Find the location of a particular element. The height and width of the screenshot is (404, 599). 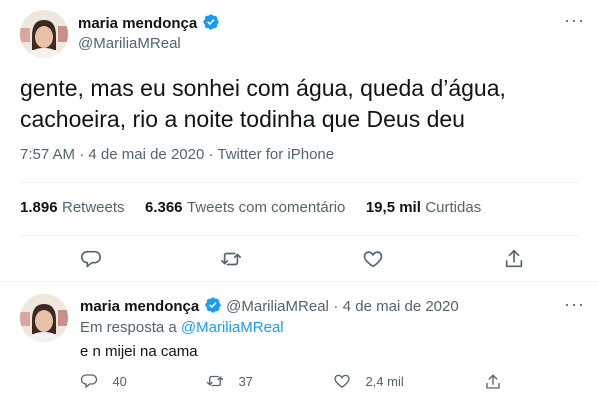

quotes-label: Tweets com comentário is located at coordinates (266, 207).